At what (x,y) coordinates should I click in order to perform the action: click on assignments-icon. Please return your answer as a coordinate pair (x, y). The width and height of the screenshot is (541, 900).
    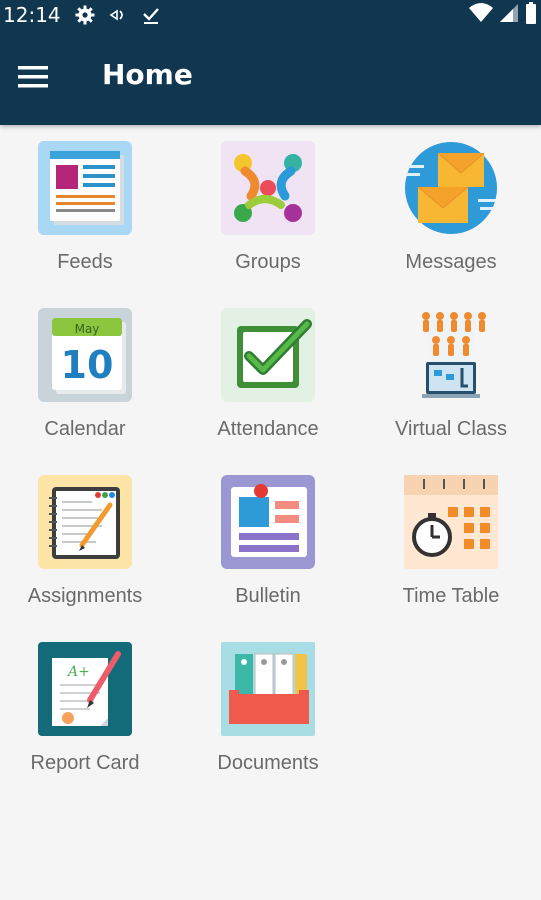
    Looking at the image, I should click on (85, 522).